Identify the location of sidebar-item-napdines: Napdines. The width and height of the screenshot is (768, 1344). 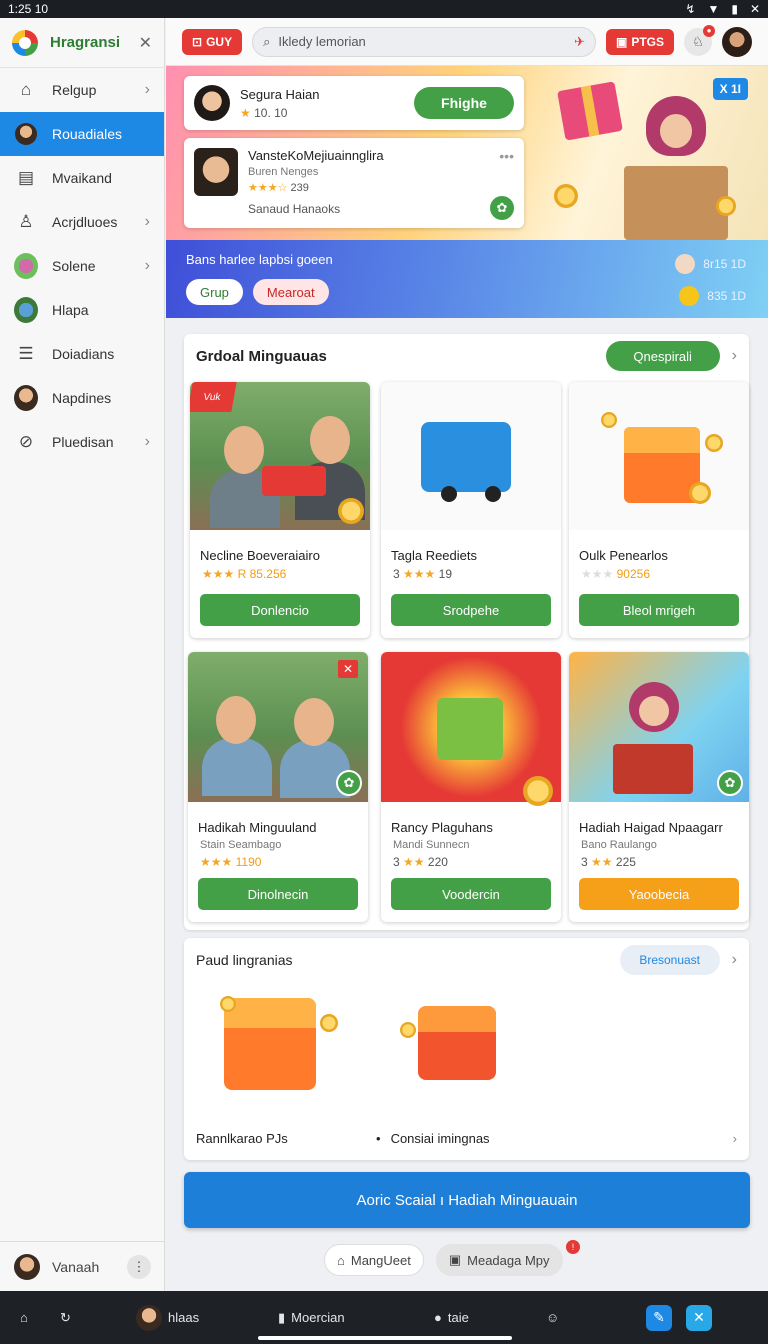
(82, 398).